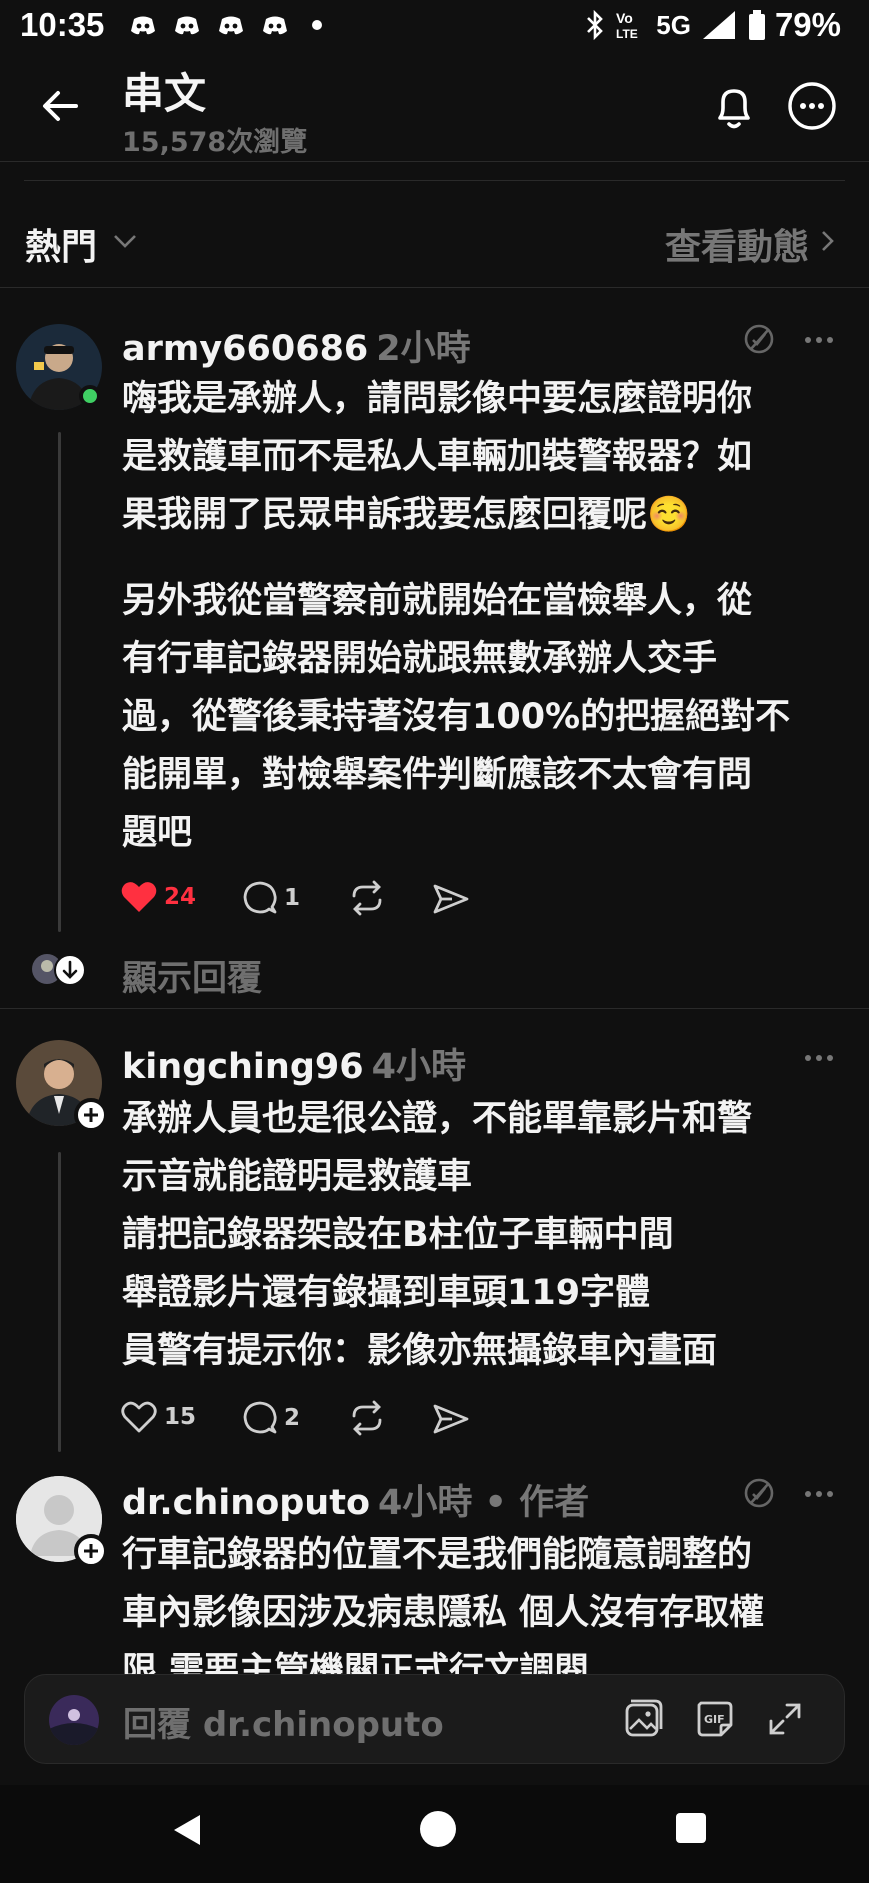 This screenshot has height=1883, width=869. I want to click on post-text-line: 舉證影片還有錄攝到車頭119字體, so click(386, 1293).